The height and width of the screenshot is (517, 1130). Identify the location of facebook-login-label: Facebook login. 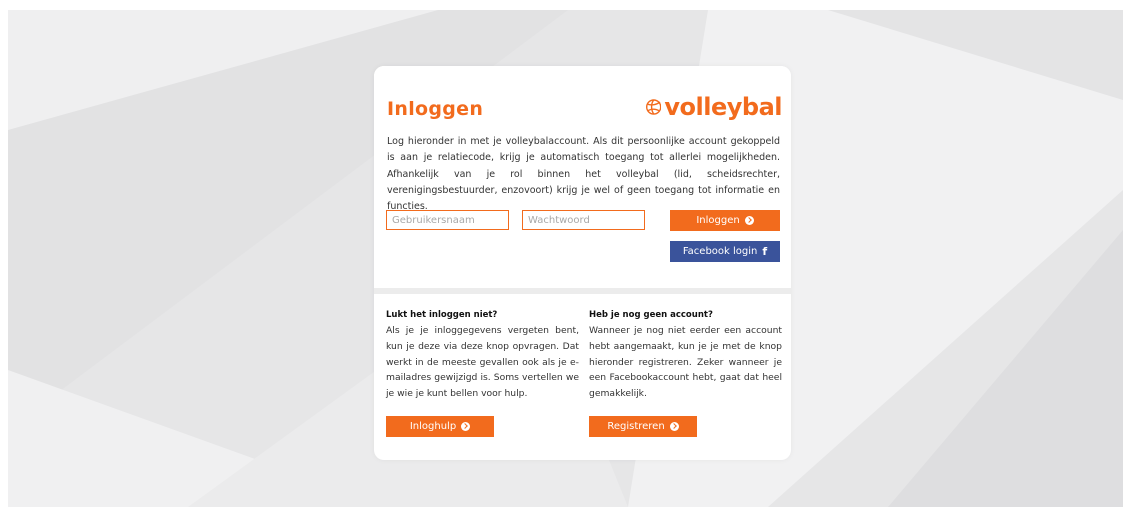
(720, 251).